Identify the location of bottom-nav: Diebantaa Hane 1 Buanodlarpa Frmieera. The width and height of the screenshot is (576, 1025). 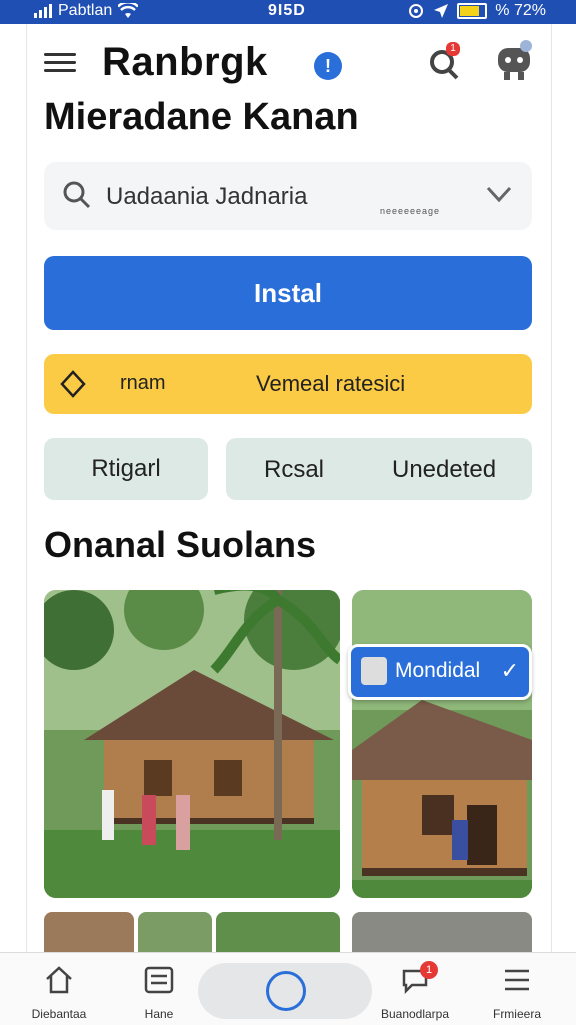
(288, 988).